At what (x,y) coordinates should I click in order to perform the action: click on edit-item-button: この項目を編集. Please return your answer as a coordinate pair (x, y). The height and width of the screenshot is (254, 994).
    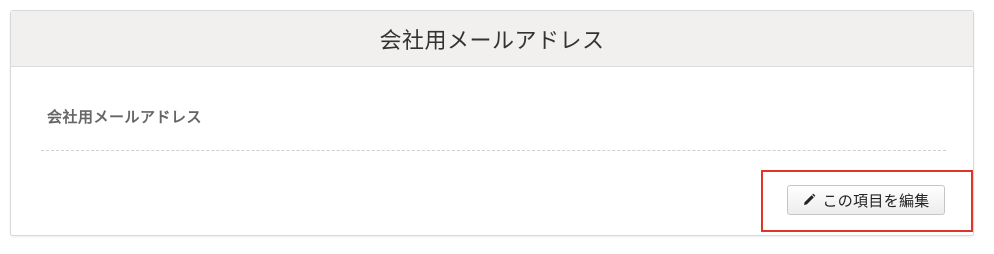
    Looking at the image, I should click on (866, 200).